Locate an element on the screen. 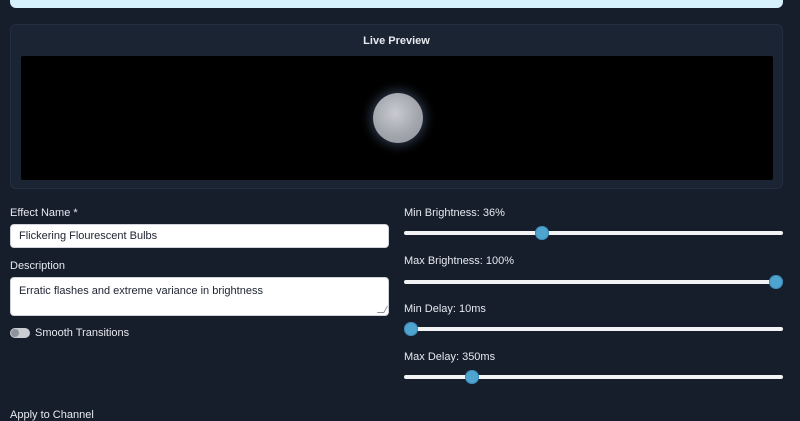  description-label: Description is located at coordinates (38, 266).